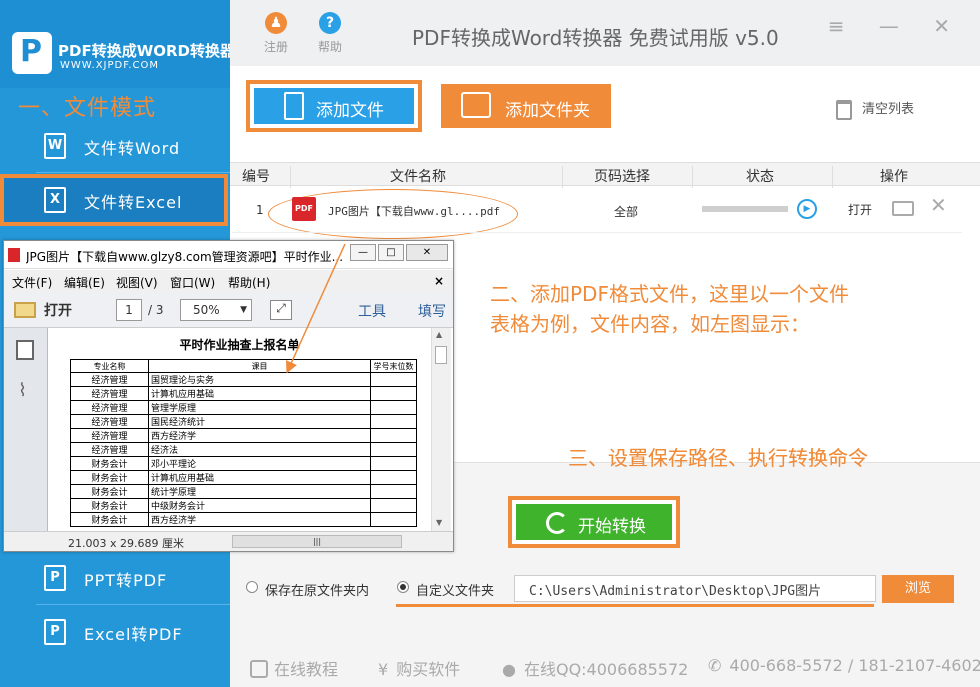 The width and height of the screenshot is (980, 687). Describe the element at coordinates (427, 252) in the screenshot. I see `viewer-close-icon: ✕` at that location.